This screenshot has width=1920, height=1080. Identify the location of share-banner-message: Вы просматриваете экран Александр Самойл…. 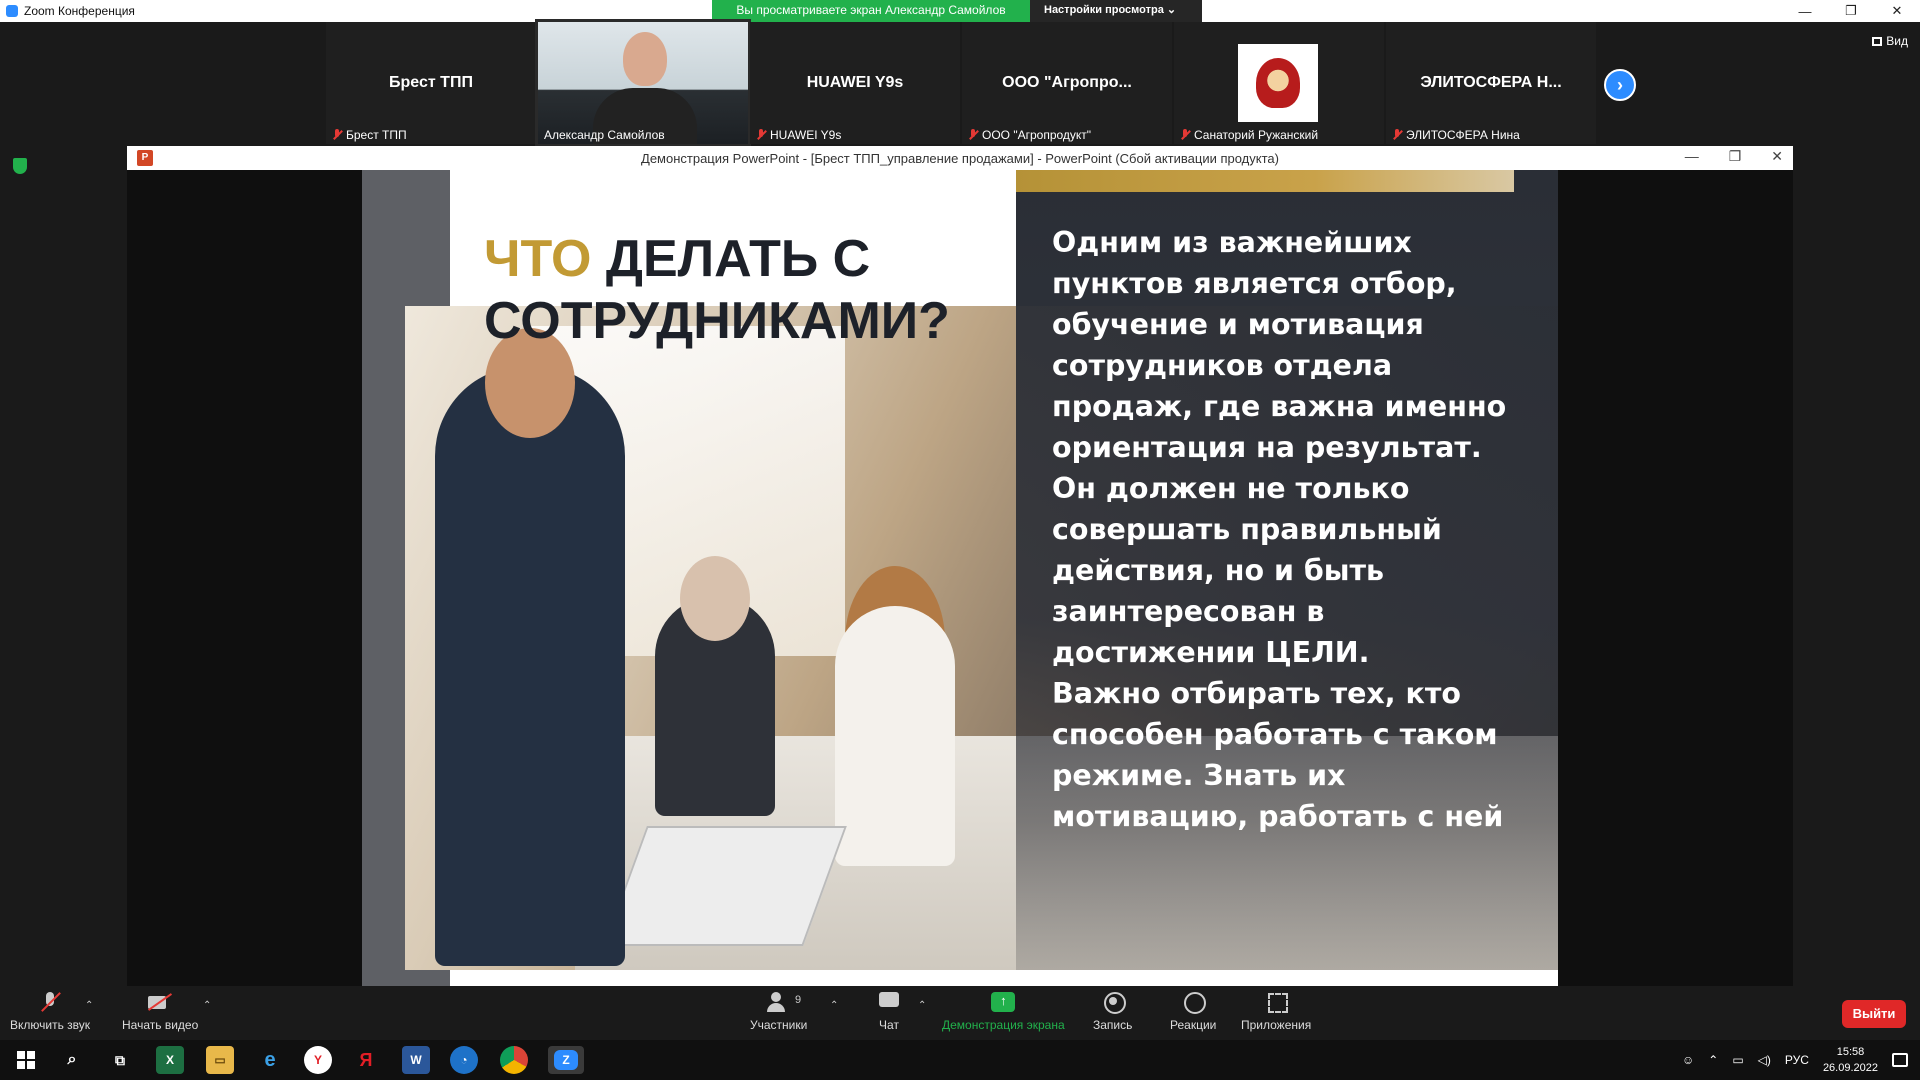
(871, 11).